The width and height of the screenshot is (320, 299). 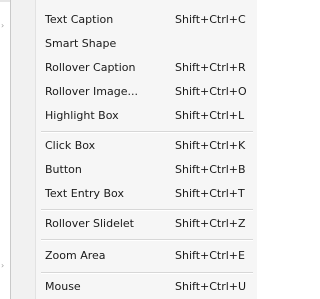 What do you see at coordinates (134, 20) in the screenshot?
I see `menu-item-text-caption: Text Caption Shift+Ctrl+C` at bounding box center [134, 20].